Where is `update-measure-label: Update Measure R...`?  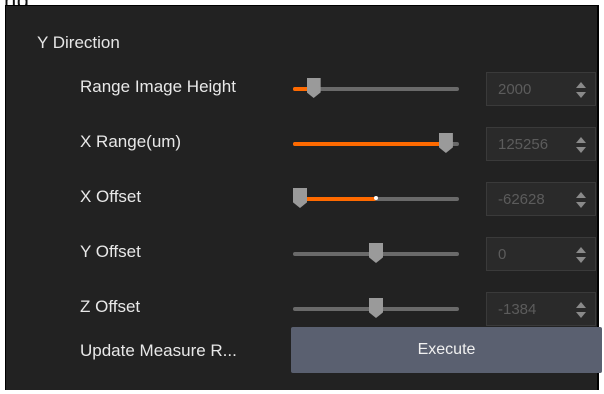
update-measure-label: Update Measure R... is located at coordinates (158, 350).